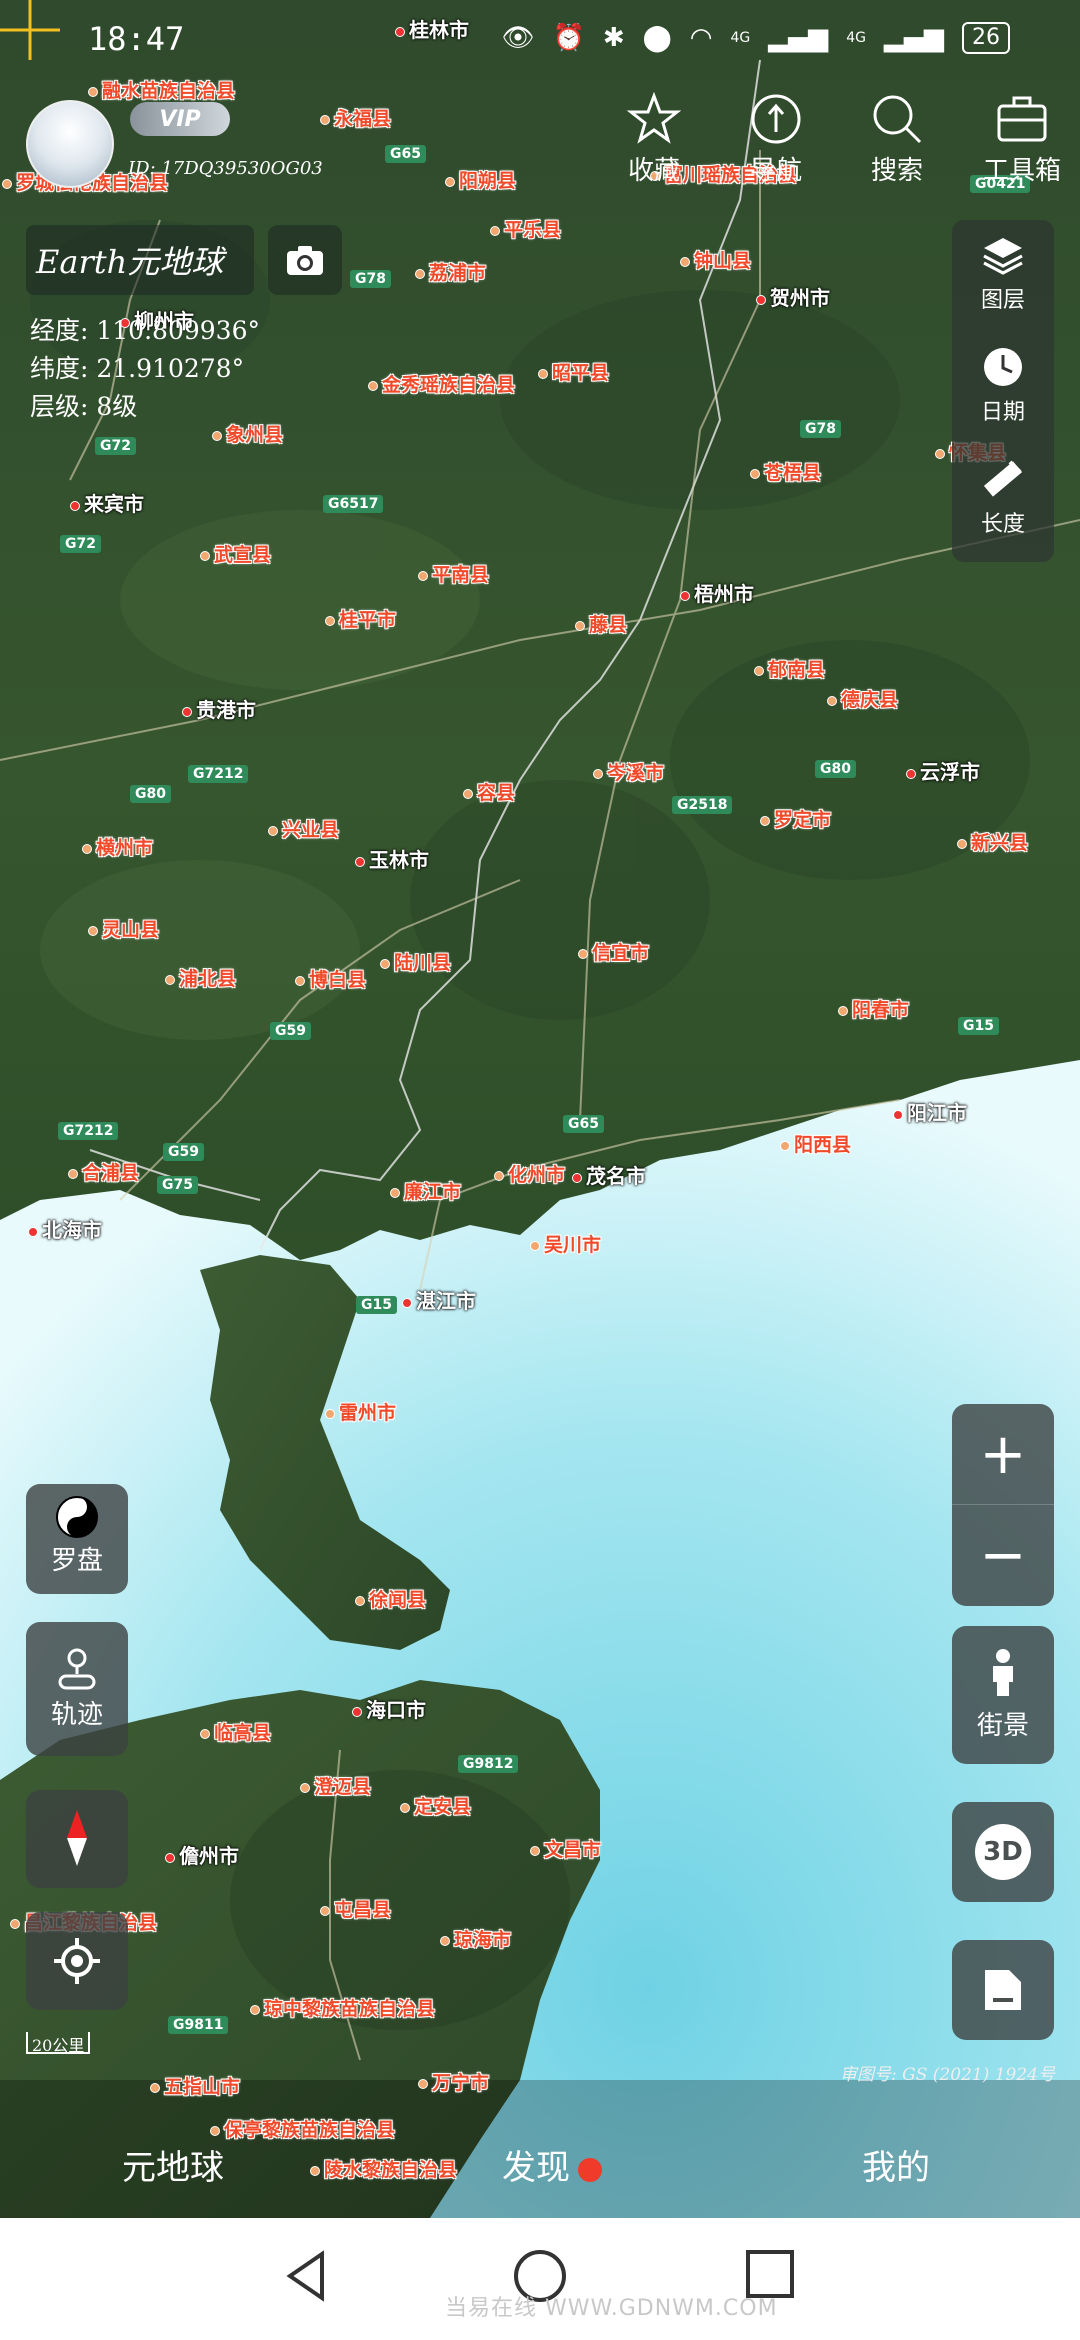 This screenshot has height=2340, width=1080. What do you see at coordinates (360, 618) in the screenshot?
I see `place-label: 桂平市` at bounding box center [360, 618].